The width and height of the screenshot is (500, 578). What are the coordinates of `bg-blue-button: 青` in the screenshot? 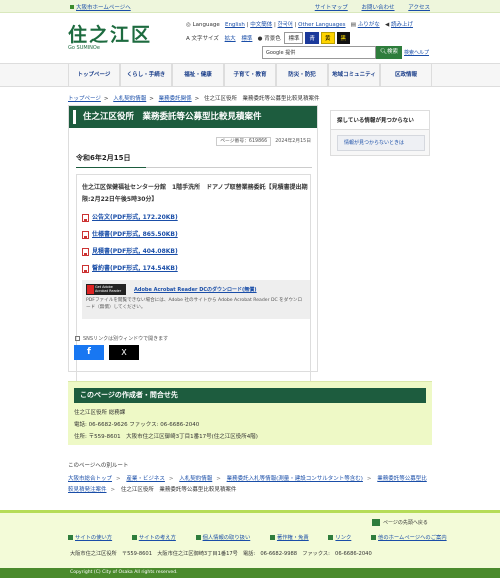 It's located at (312, 38).